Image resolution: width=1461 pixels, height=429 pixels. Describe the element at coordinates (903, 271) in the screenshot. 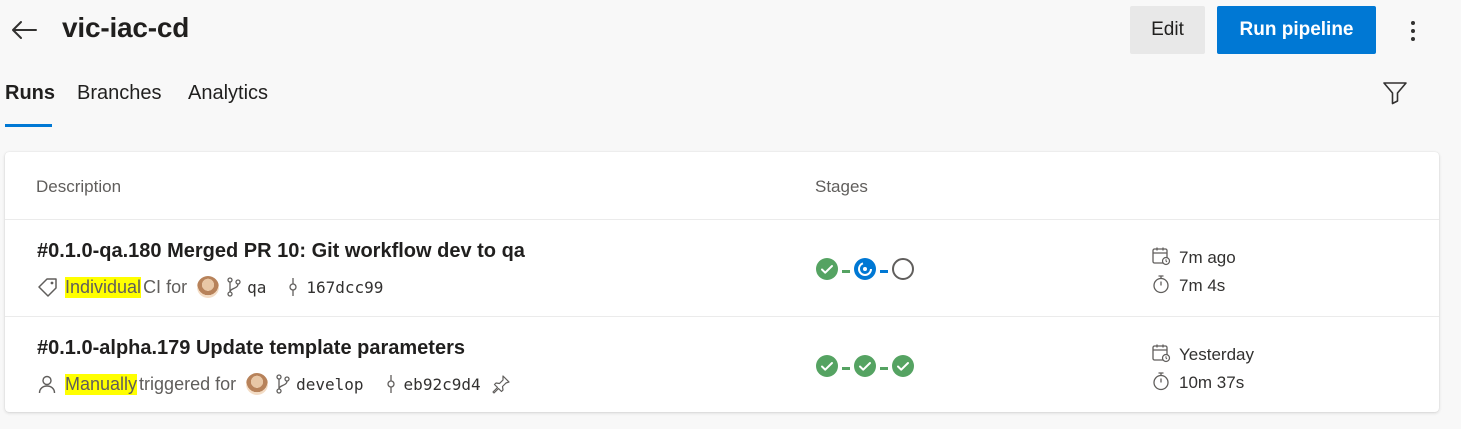

I see `stage-not-started-icon` at that location.